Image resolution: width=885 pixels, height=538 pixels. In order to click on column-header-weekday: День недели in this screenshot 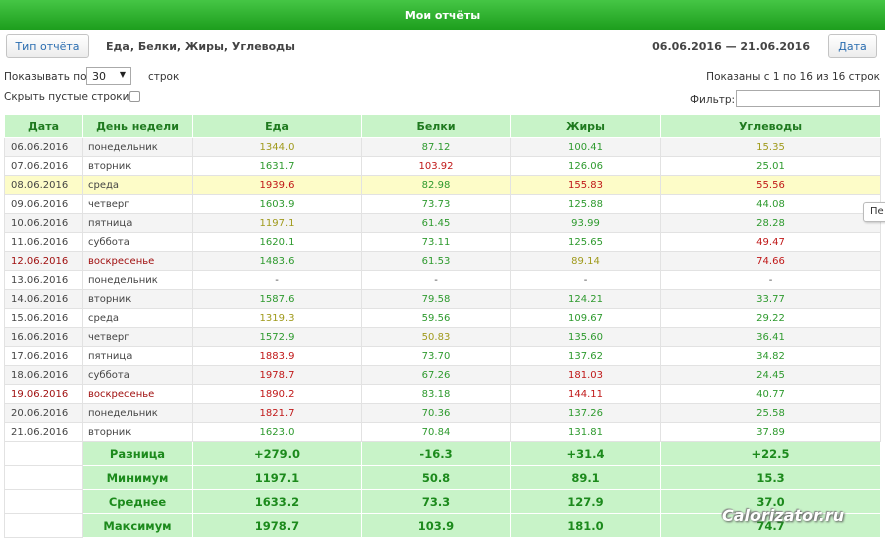, I will do `click(137, 126)`.